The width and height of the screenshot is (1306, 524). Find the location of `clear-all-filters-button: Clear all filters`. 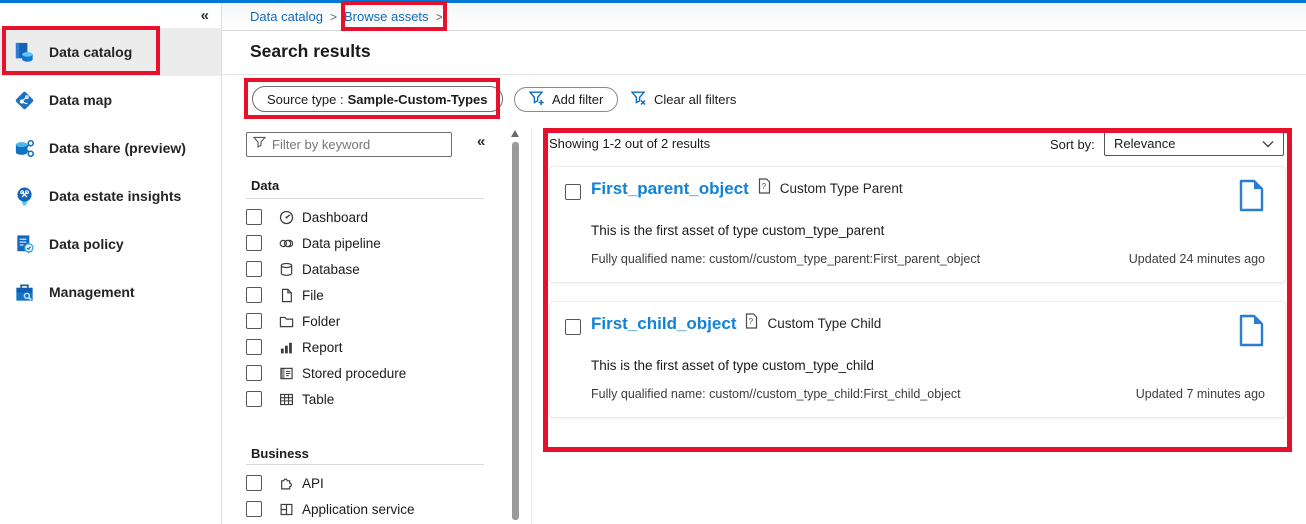

clear-all-filters-button: Clear all filters is located at coordinates (683, 99).